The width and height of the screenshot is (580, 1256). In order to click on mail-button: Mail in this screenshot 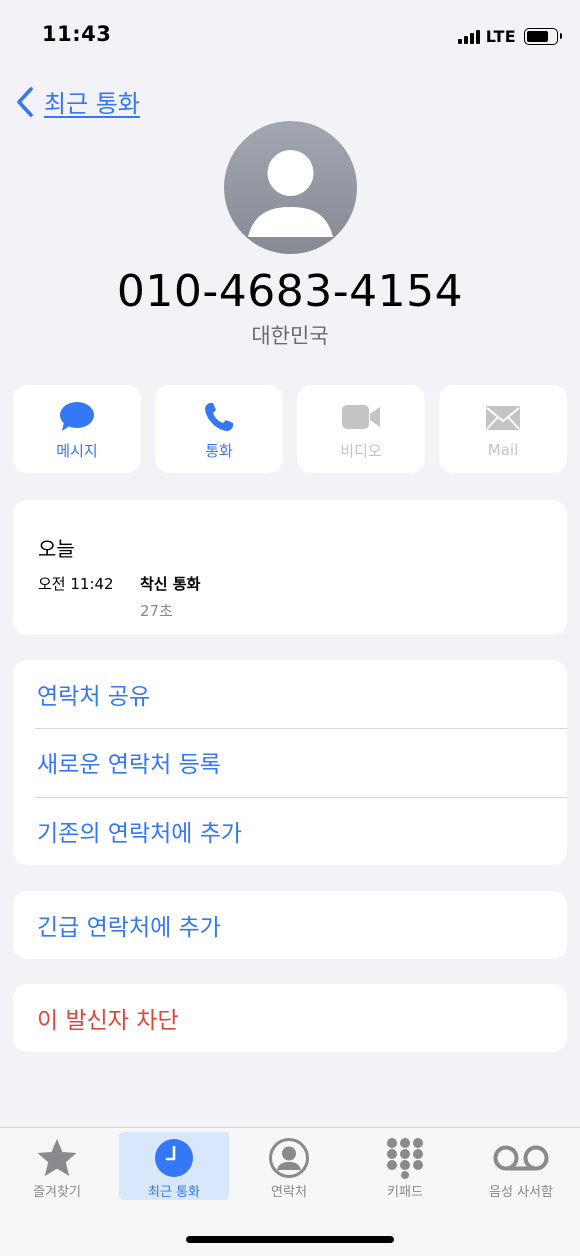, I will do `click(503, 429)`.